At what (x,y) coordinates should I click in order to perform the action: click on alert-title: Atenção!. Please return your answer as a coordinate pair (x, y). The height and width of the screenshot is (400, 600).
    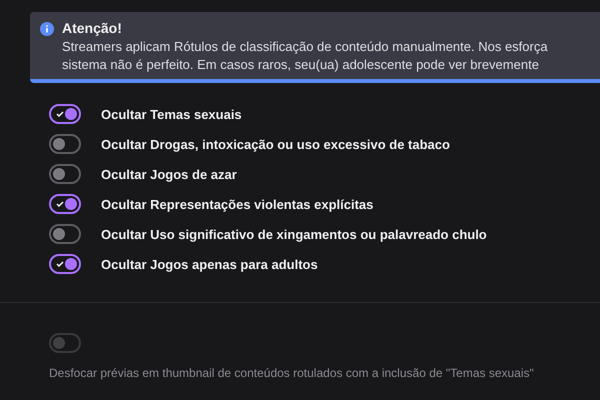
    Looking at the image, I should click on (92, 28).